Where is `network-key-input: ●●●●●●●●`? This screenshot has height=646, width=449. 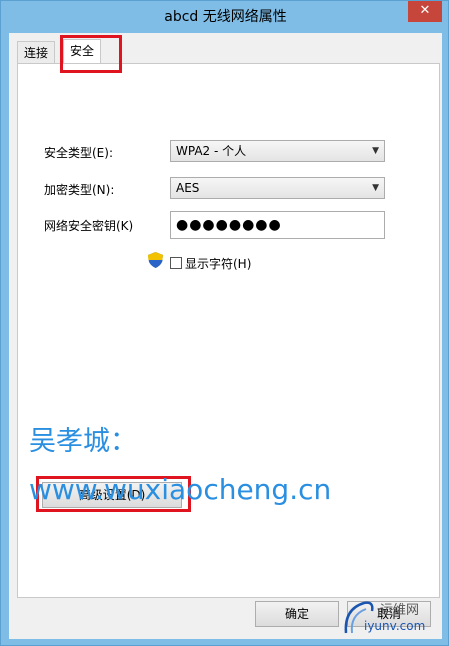
network-key-input: ●●●●●●●● is located at coordinates (277, 225).